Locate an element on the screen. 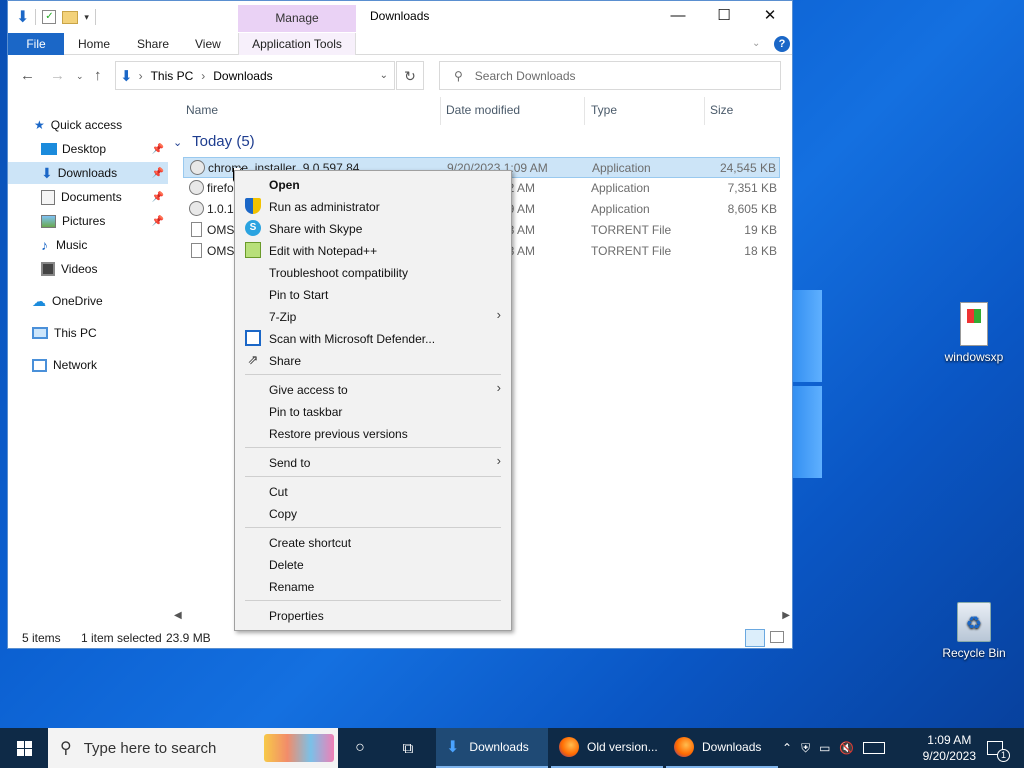 The height and width of the screenshot is (768, 1024). sidebar-item-this-pc: This PC is located at coordinates (88, 333).